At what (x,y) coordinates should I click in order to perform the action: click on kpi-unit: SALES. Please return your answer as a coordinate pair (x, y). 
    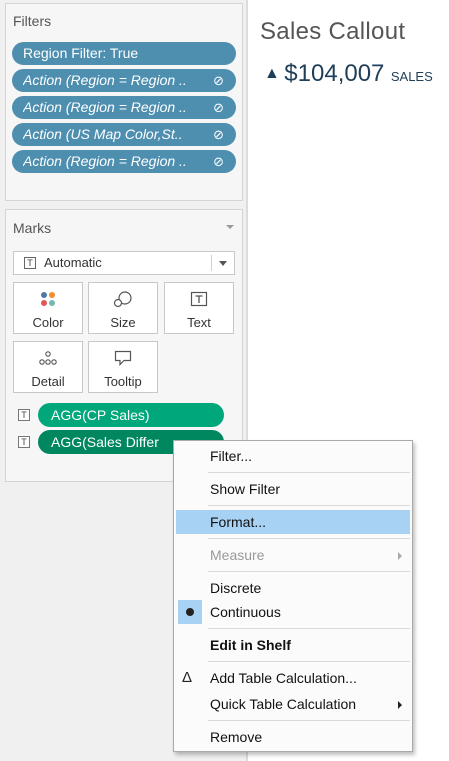
    Looking at the image, I should click on (411, 76).